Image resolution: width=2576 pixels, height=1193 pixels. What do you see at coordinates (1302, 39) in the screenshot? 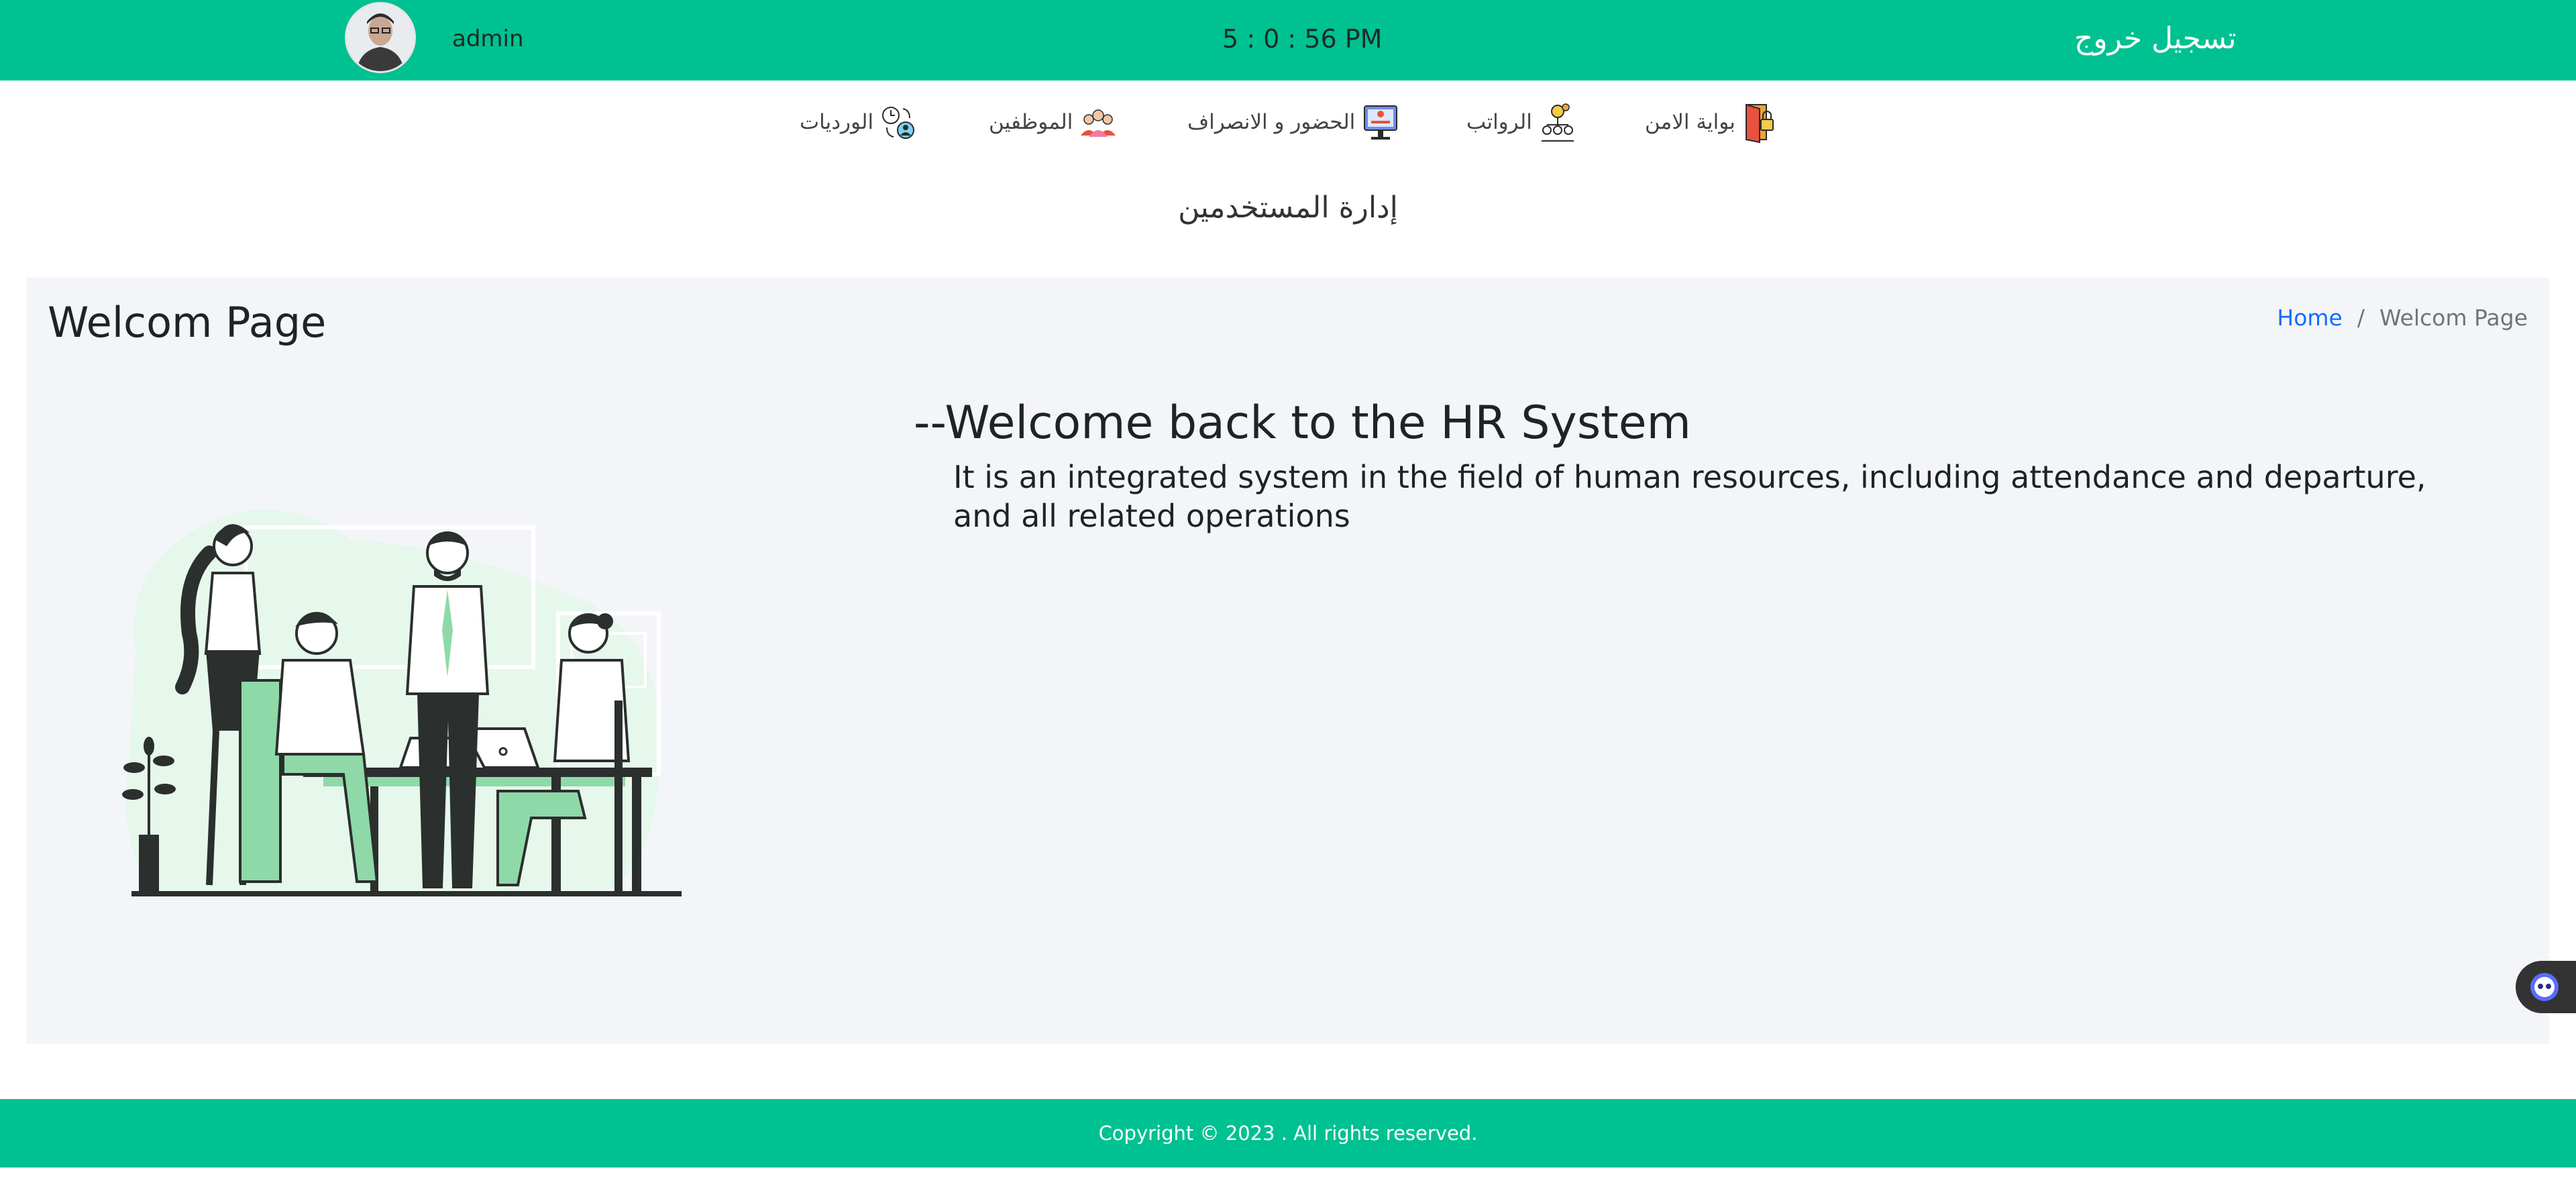
I see `clock: 5 : 0 : 56 PM` at bounding box center [1302, 39].